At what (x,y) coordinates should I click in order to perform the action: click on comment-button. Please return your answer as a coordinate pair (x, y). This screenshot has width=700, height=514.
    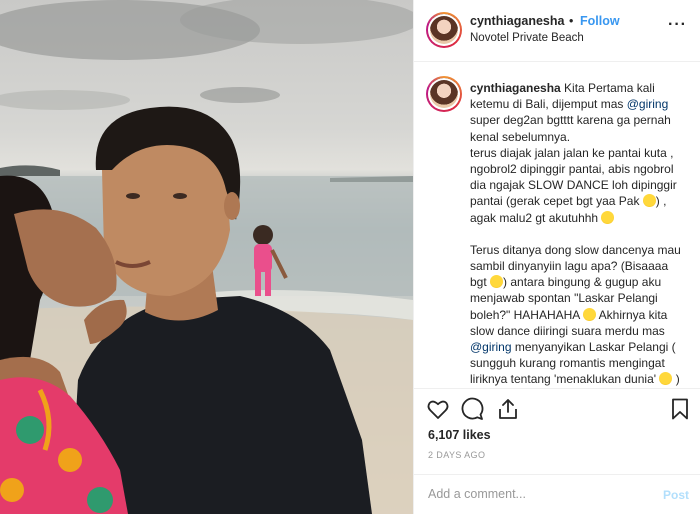
    Looking at the image, I should click on (473, 409).